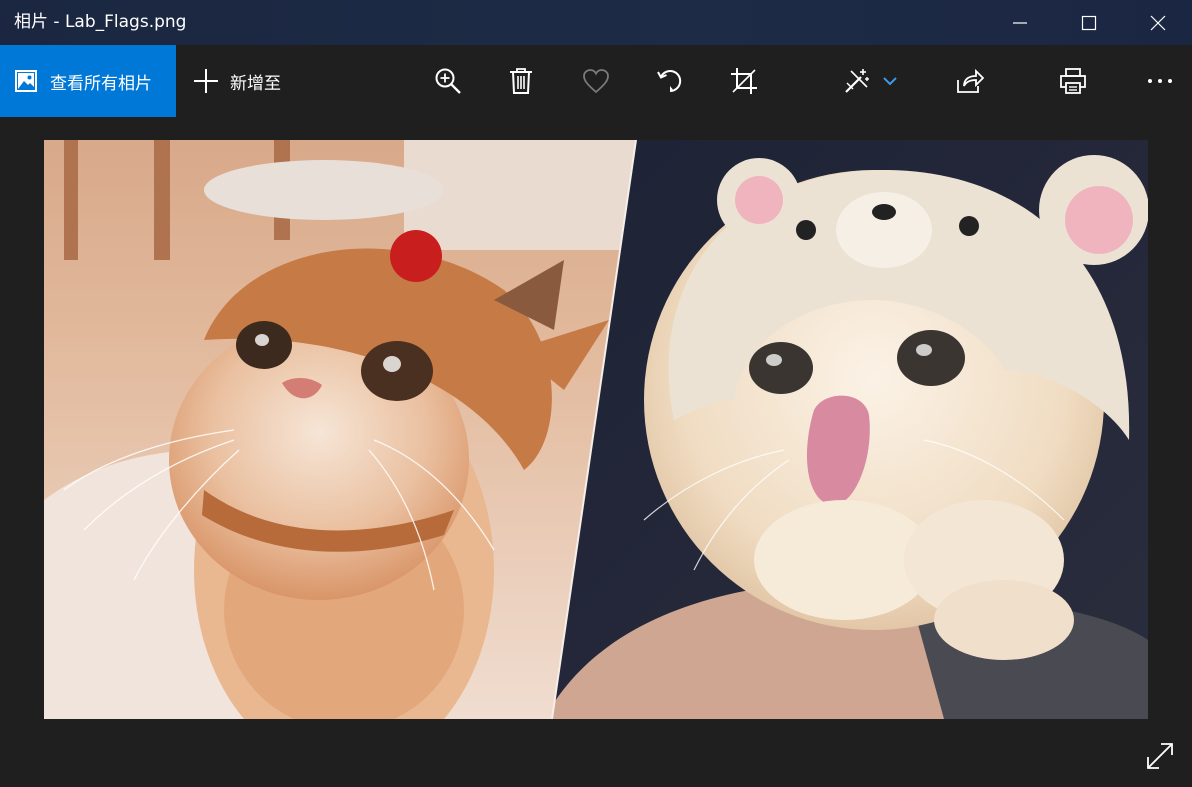  I want to click on title-bar: 相片 - Lab_Flags.png, so click(596, 22).